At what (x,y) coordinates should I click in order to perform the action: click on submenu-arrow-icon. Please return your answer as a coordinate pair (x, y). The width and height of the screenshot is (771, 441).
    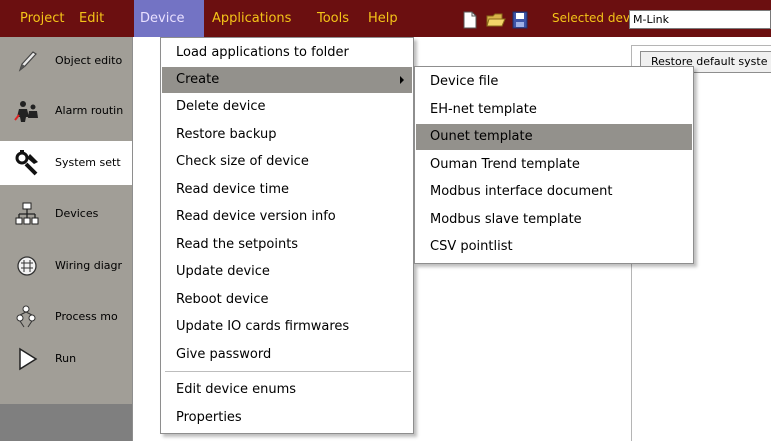
    Looking at the image, I should click on (402, 80).